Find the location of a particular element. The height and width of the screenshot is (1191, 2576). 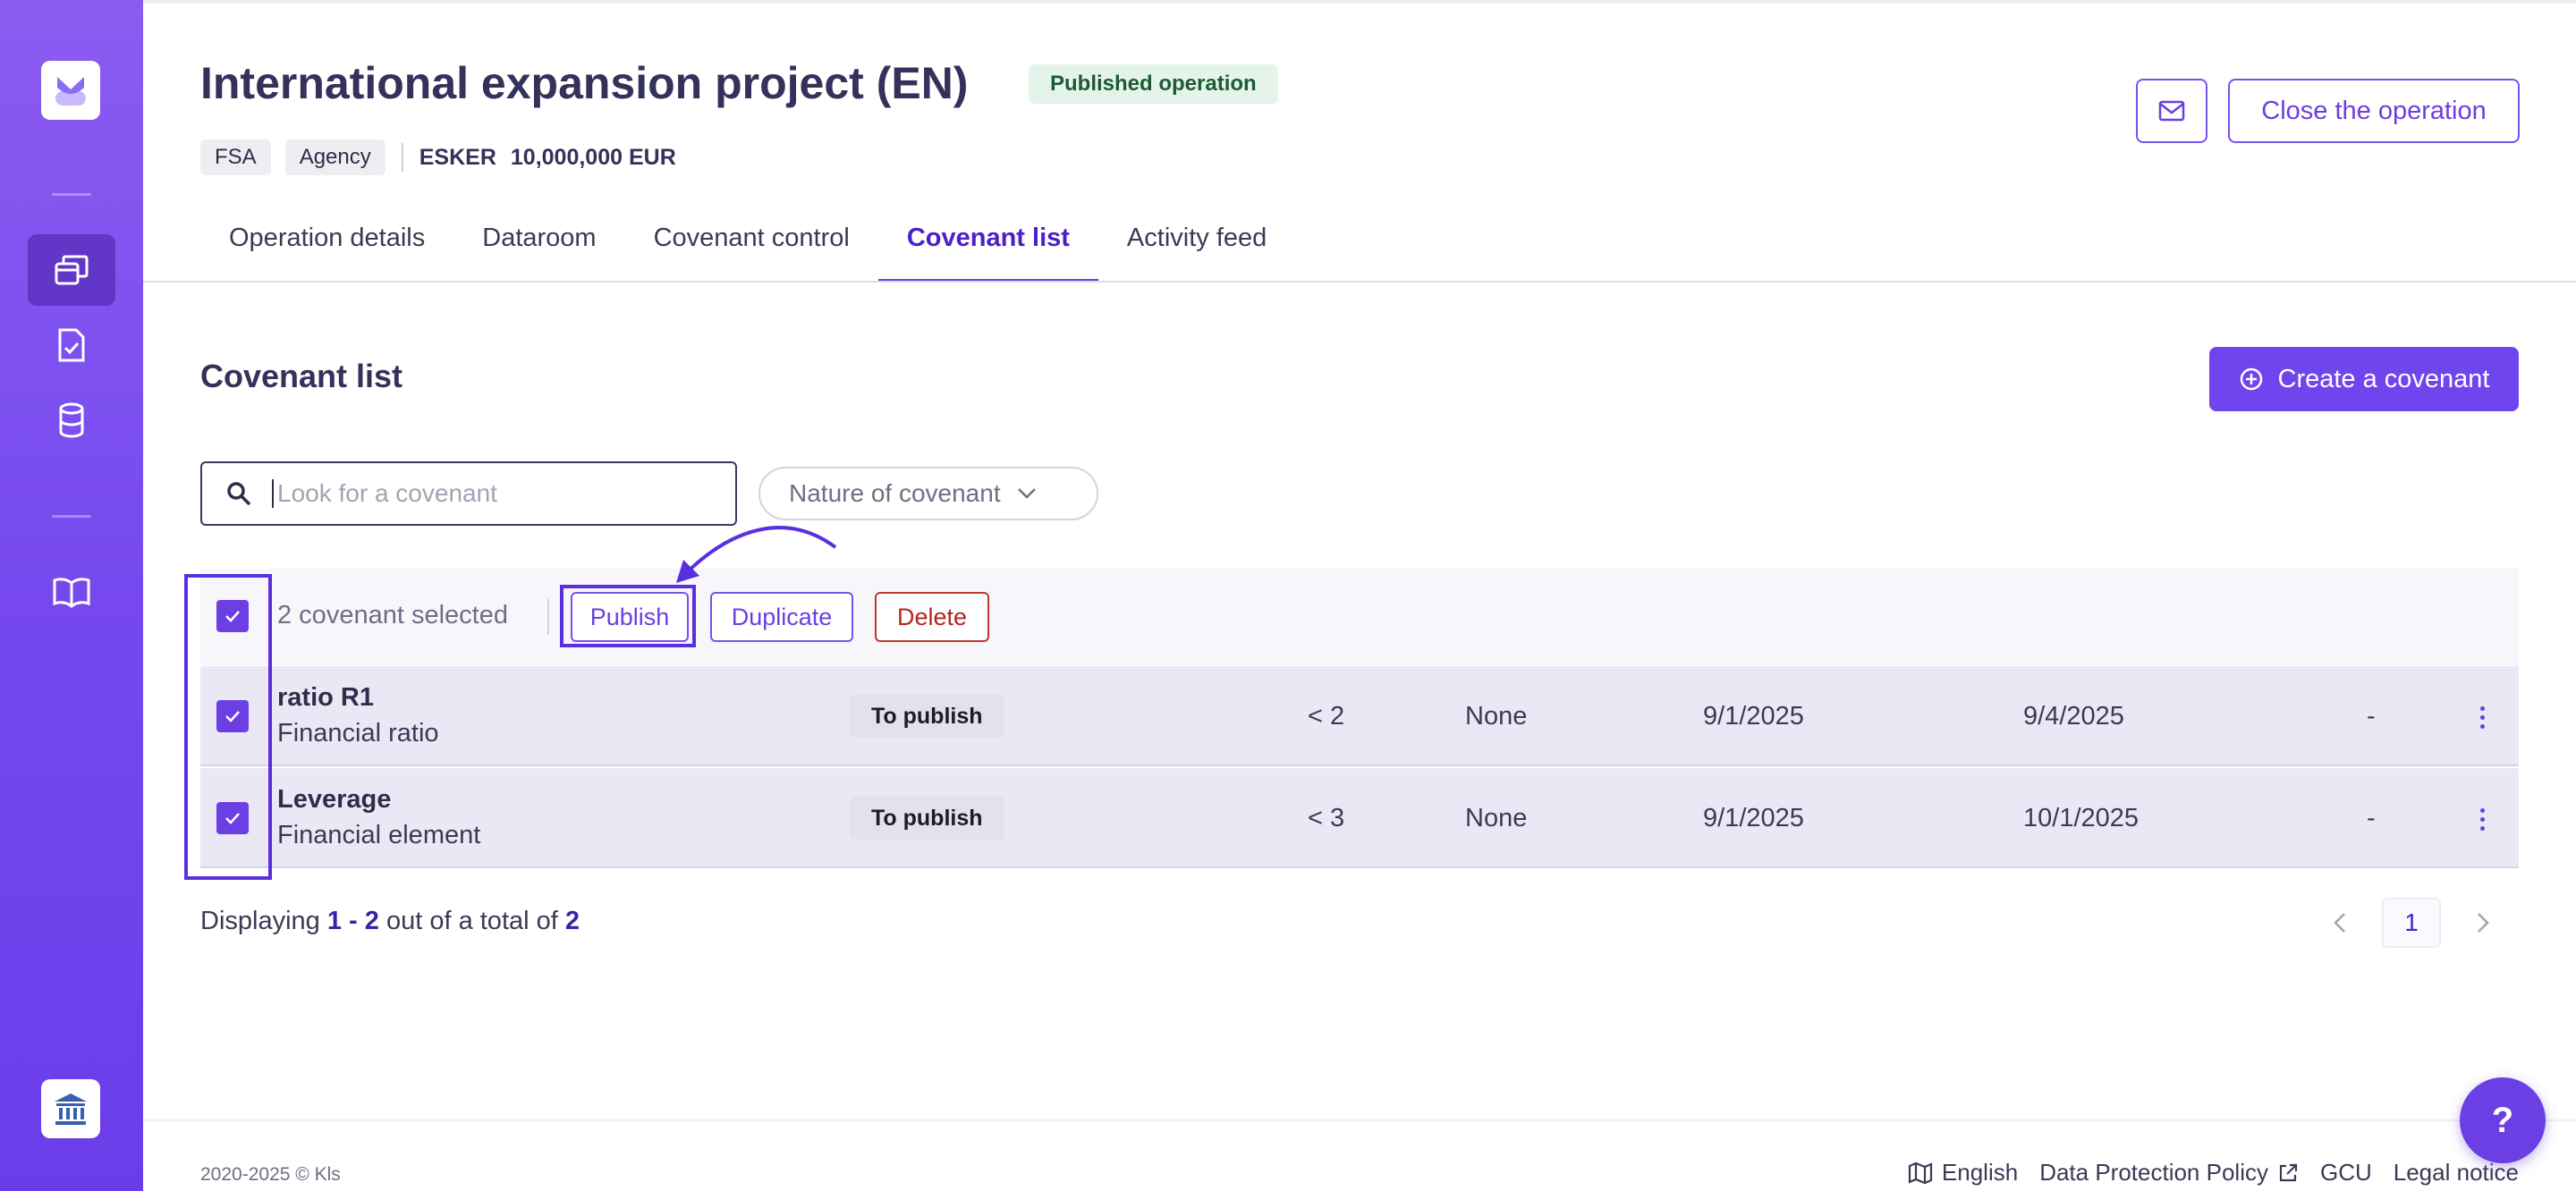

book-icon is located at coordinates (71, 593).